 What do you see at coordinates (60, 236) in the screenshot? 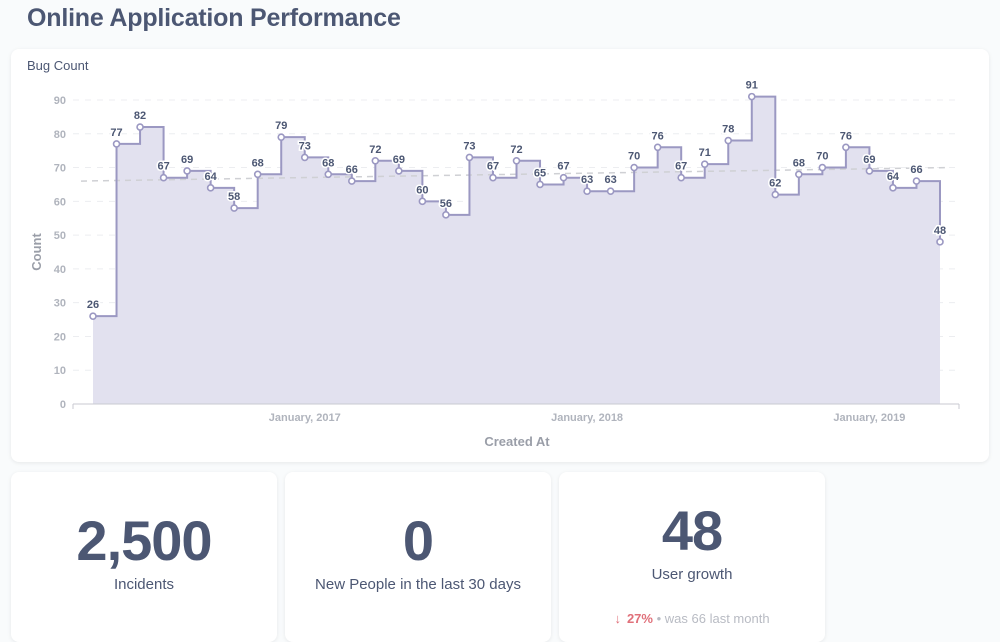
I see `y-tick-label: 50` at bounding box center [60, 236].